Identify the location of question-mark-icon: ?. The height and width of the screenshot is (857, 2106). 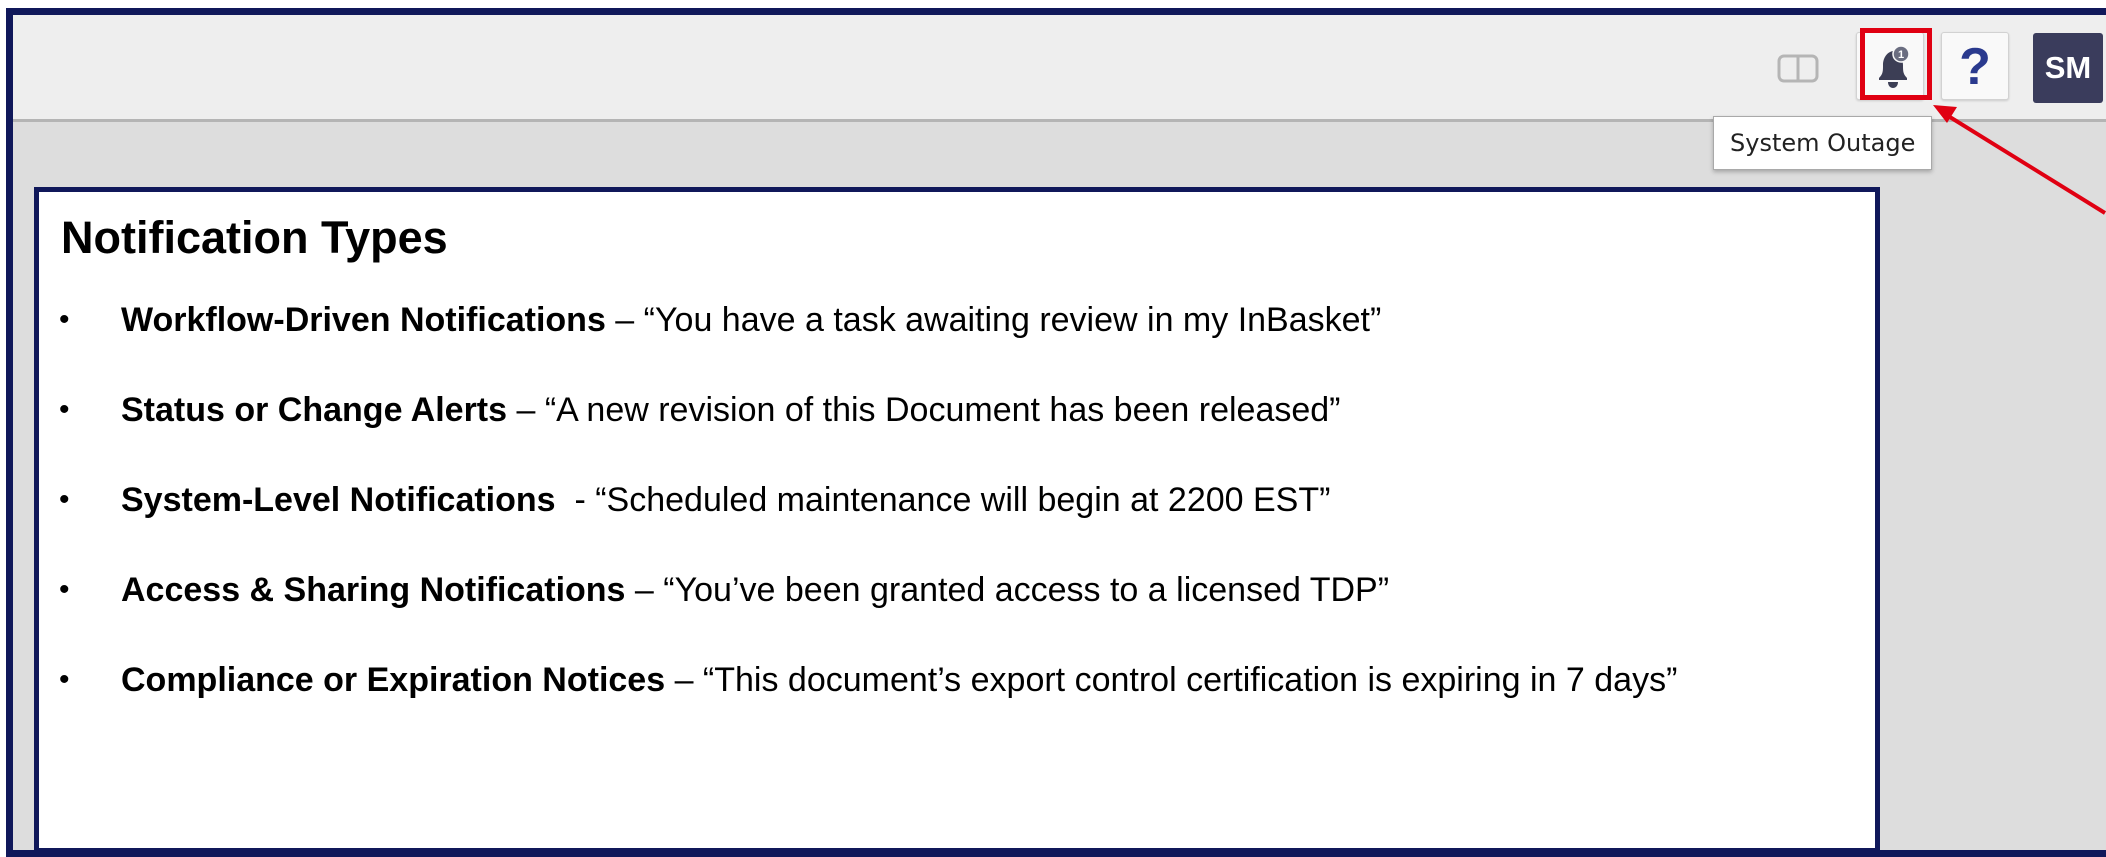
(1975, 67).